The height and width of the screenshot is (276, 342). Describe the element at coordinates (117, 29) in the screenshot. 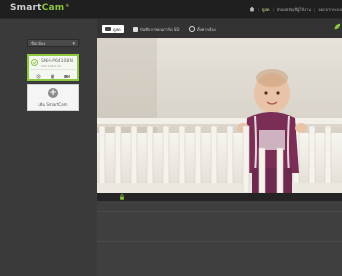

I see `tab-live-label: ดูสด` at that location.